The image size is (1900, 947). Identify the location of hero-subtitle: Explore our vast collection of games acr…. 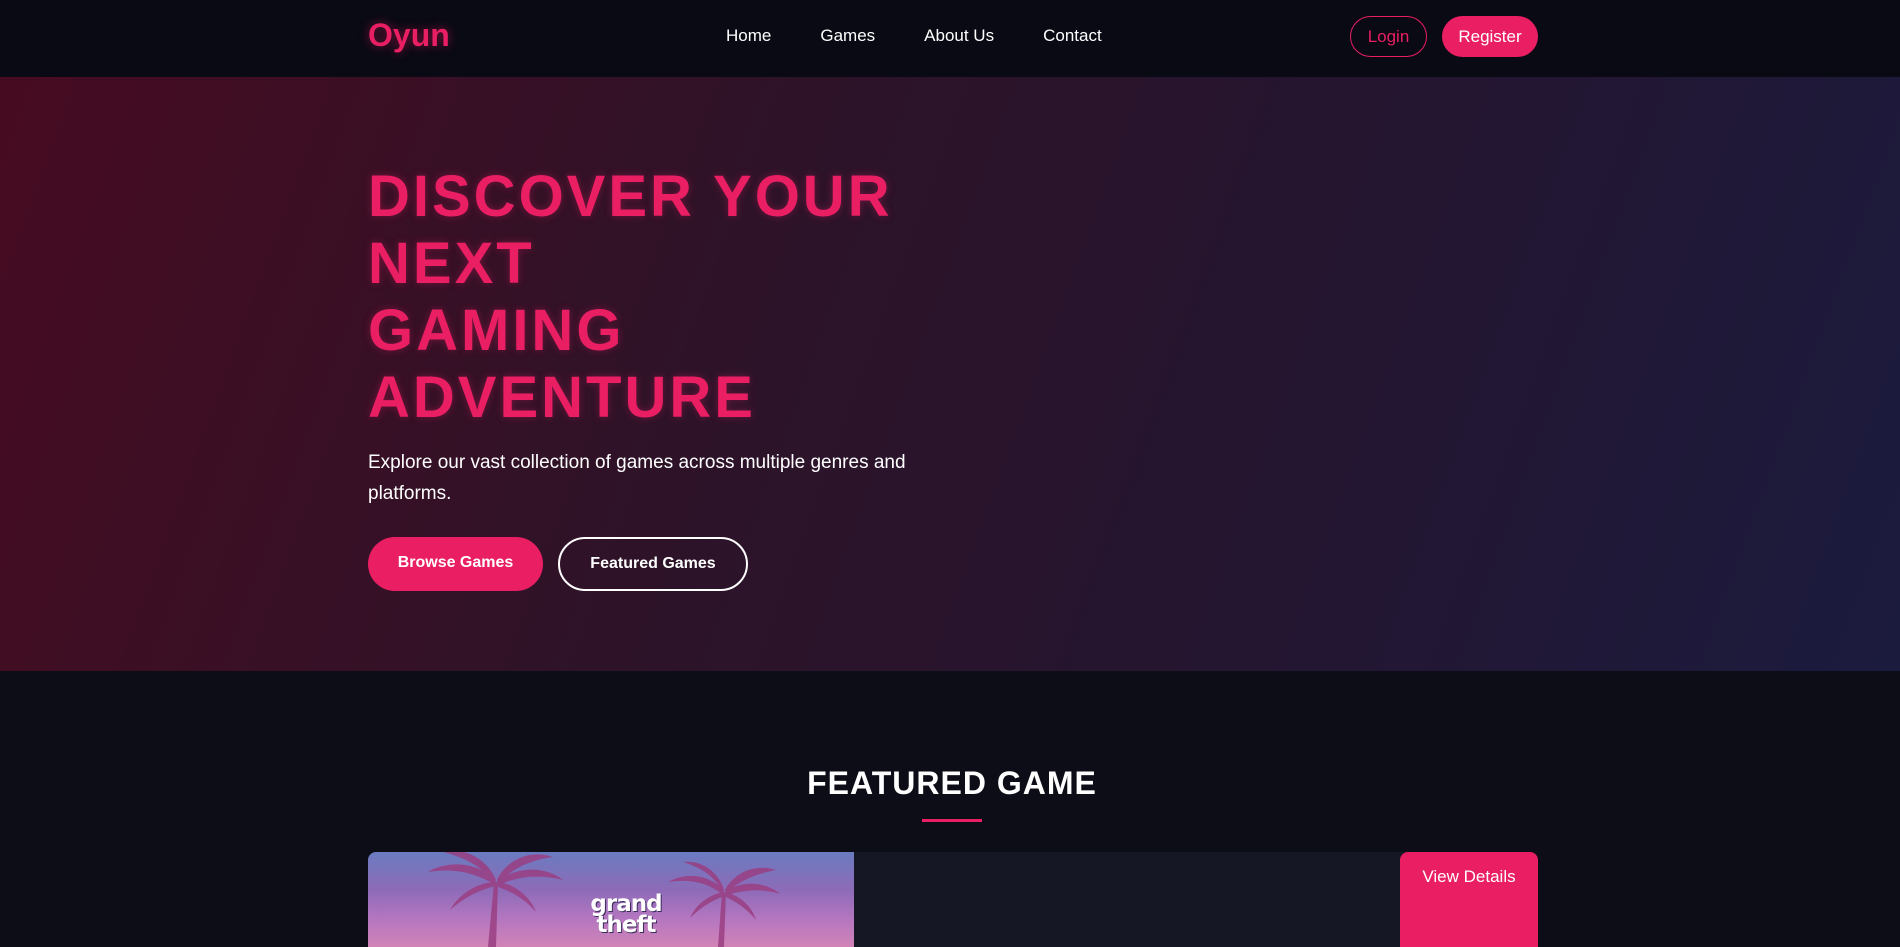
(637, 478).